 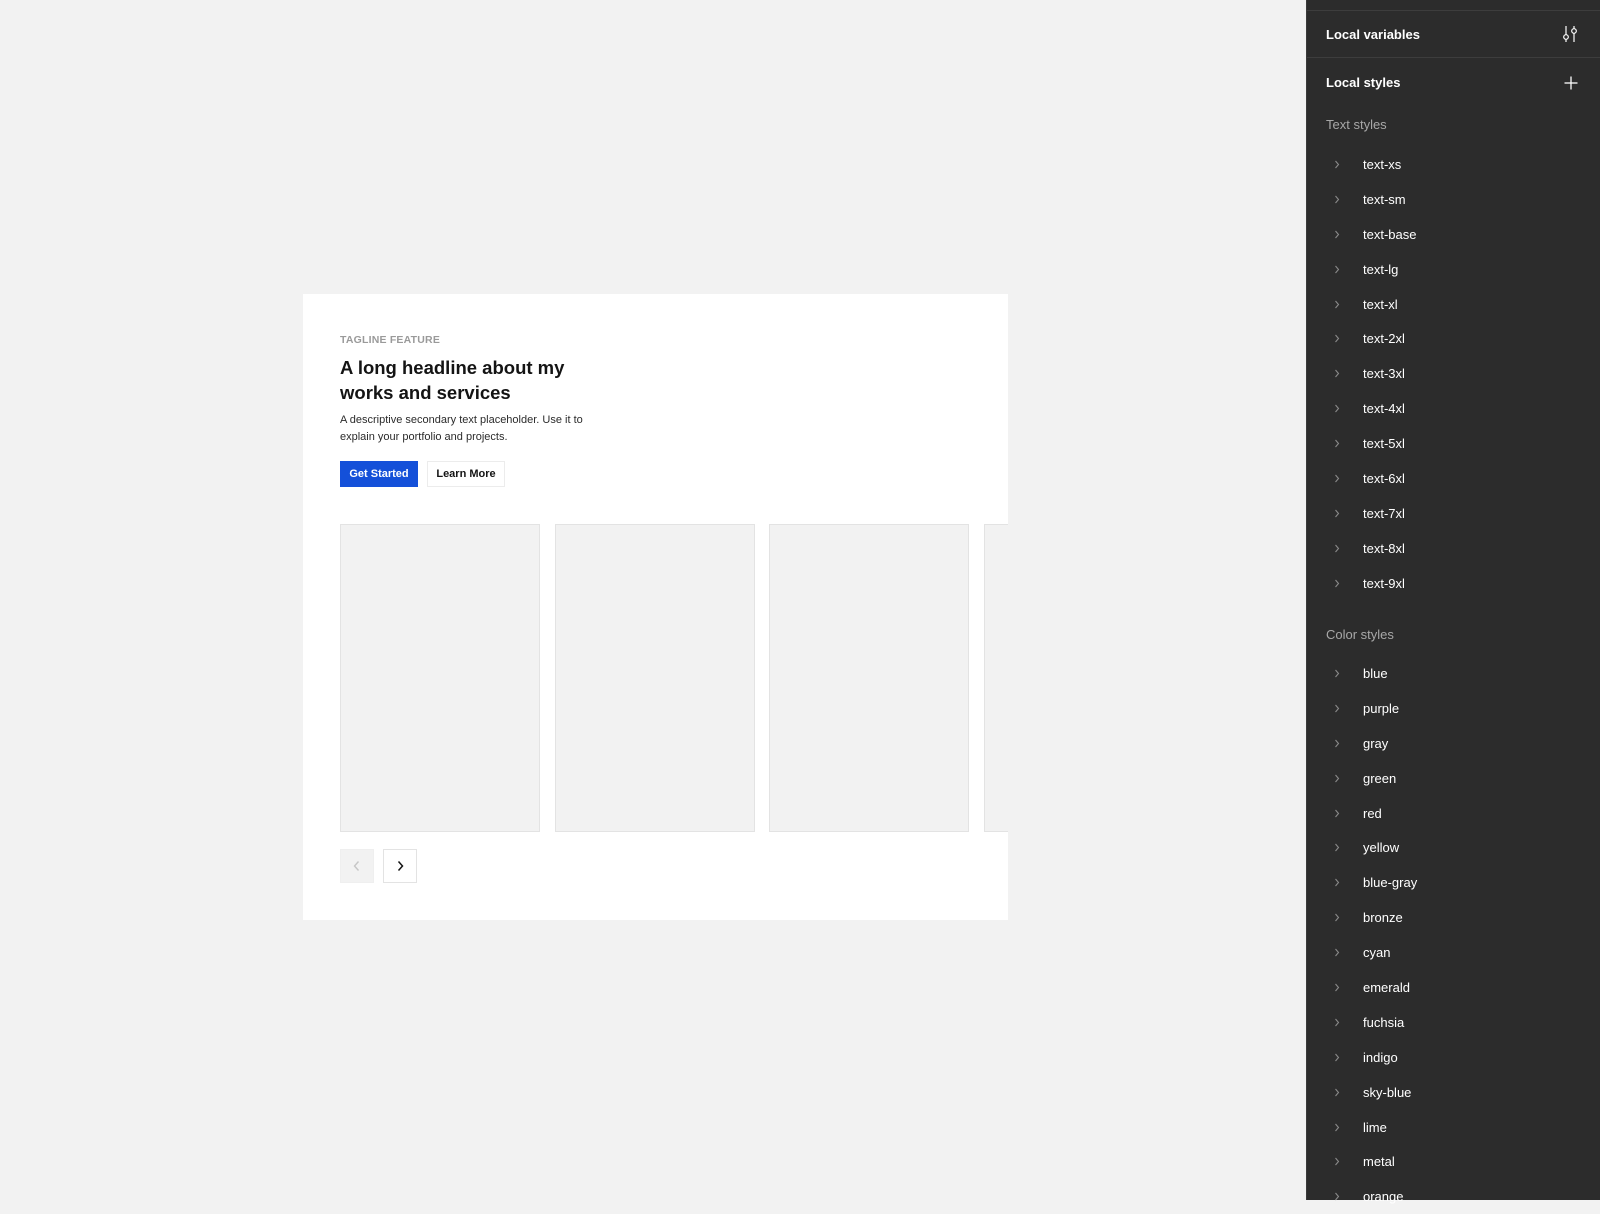 I want to click on text-style-label: text-6xl, so click(x=1384, y=478).